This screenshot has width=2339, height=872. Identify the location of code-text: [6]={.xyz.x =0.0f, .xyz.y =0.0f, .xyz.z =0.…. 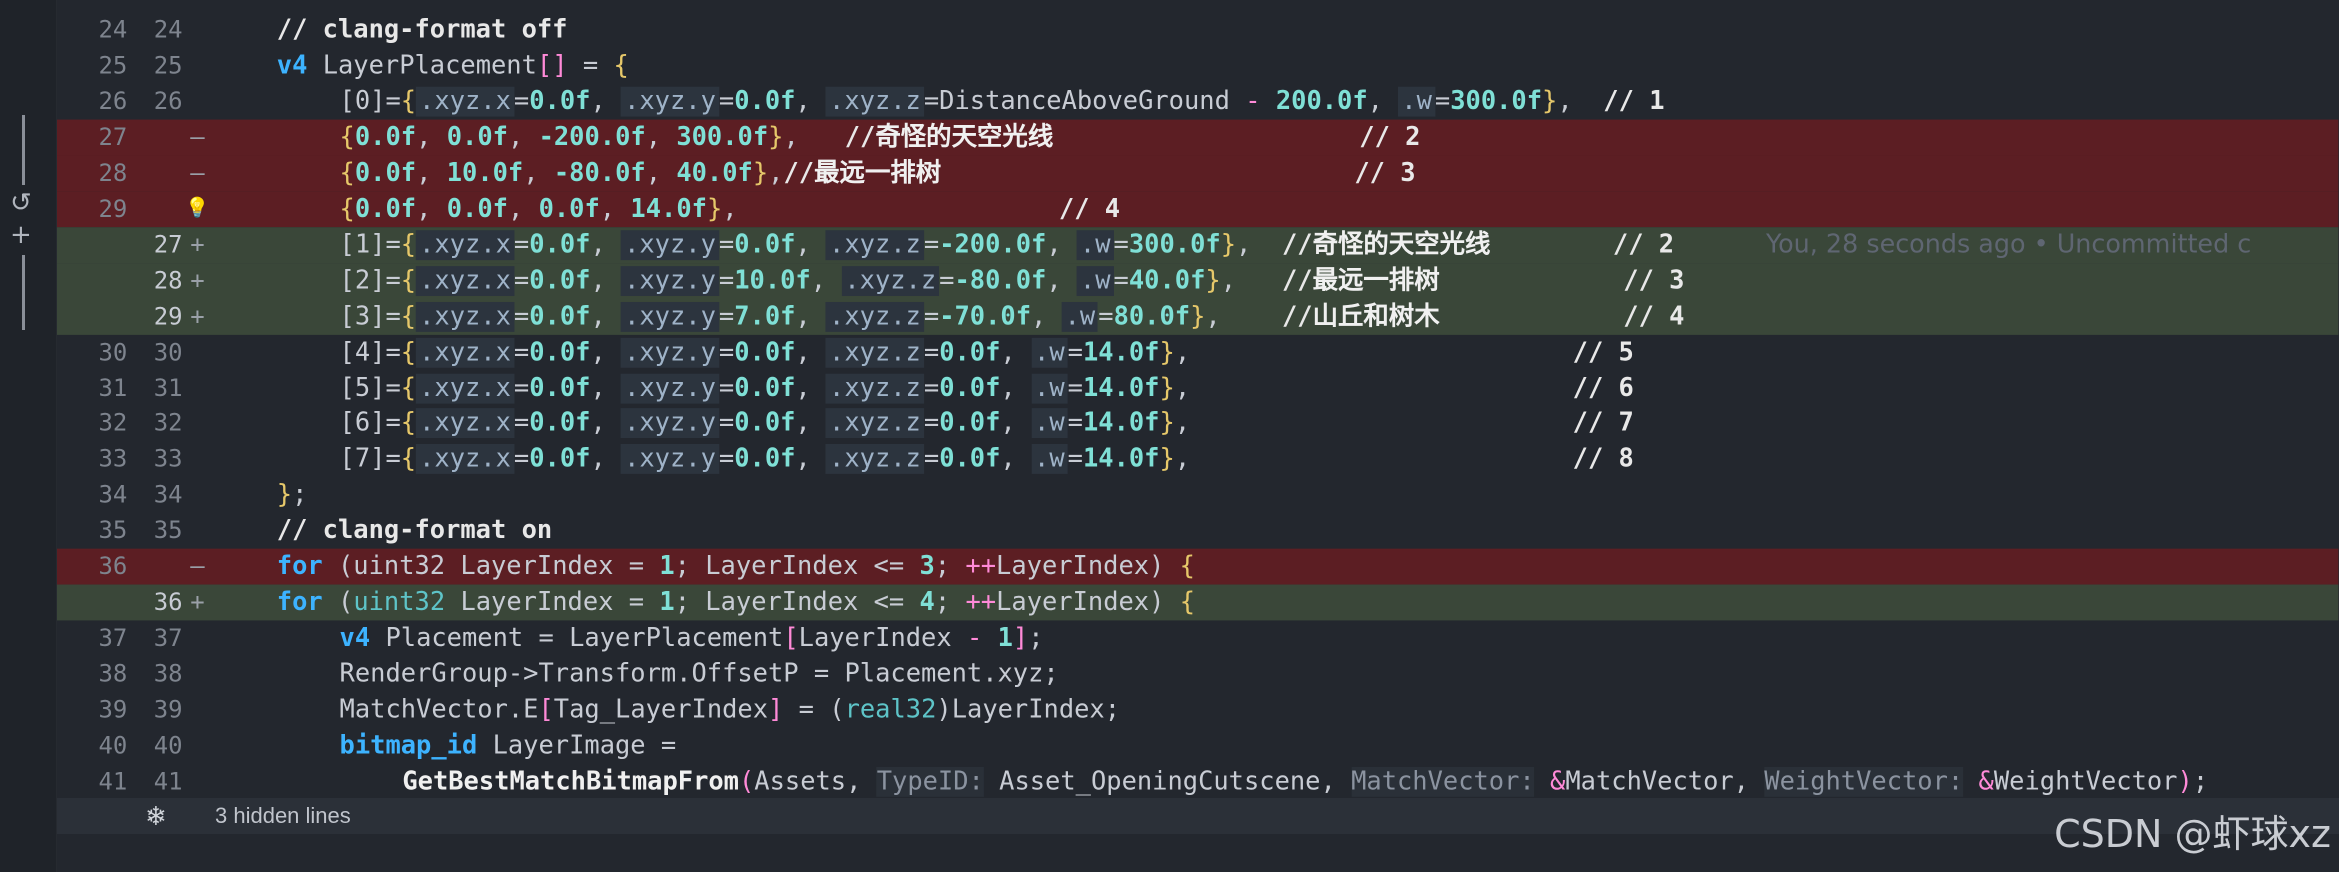
(986, 423).